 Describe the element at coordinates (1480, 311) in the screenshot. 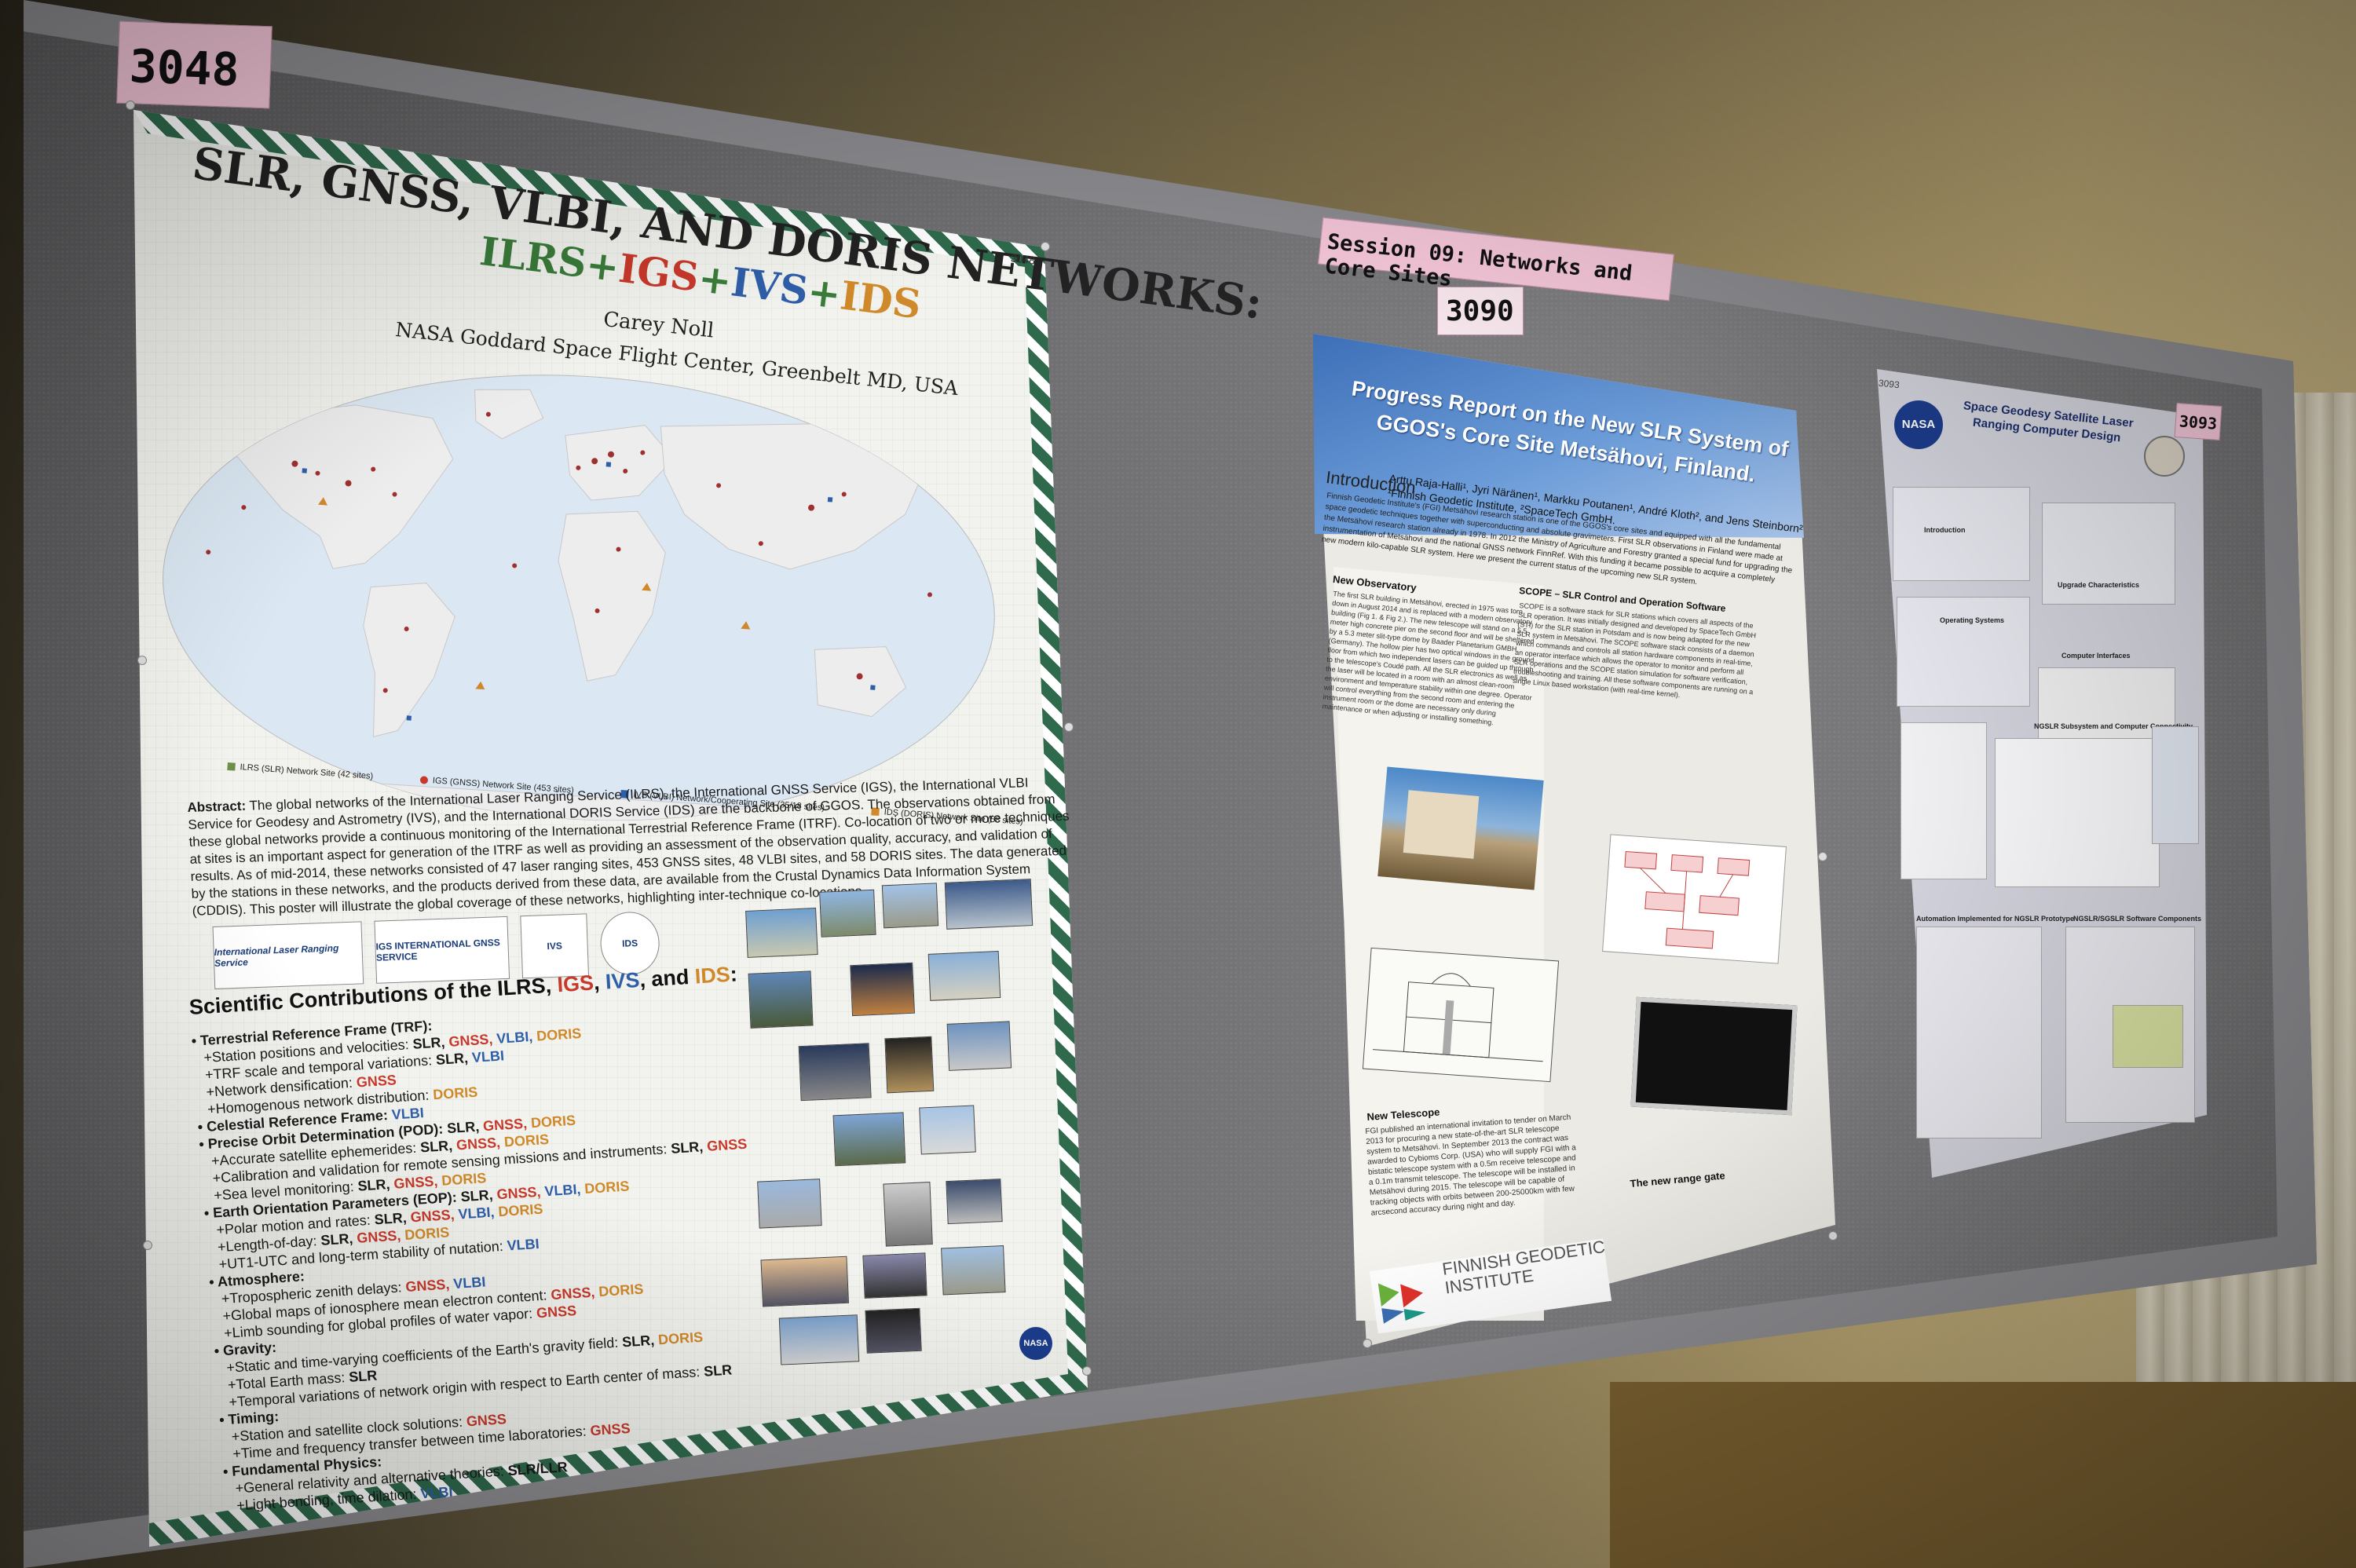

I see `poster-number-label: 3090` at that location.